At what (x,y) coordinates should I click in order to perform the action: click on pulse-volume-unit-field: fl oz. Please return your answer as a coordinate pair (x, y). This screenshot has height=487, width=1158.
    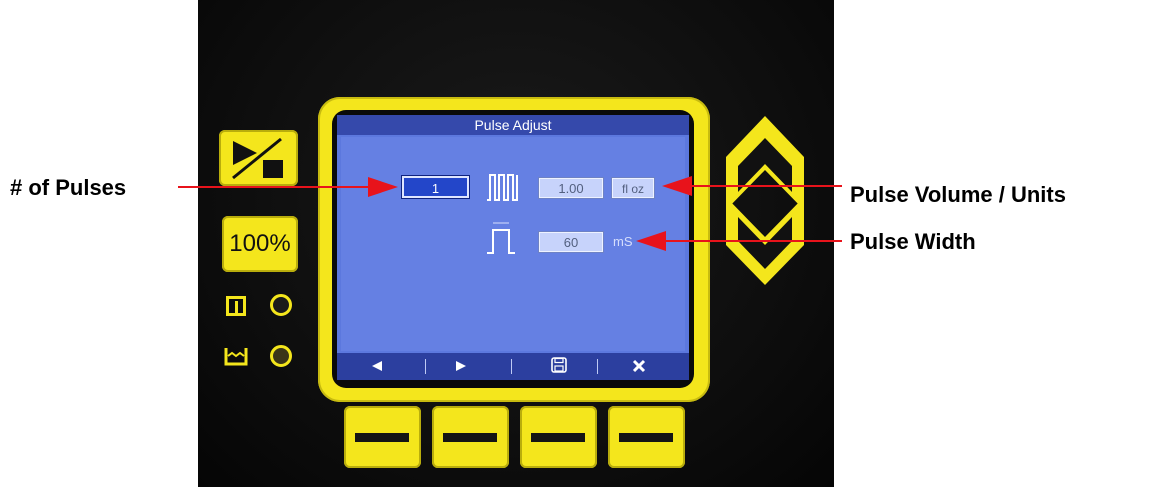
    Looking at the image, I should click on (633, 188).